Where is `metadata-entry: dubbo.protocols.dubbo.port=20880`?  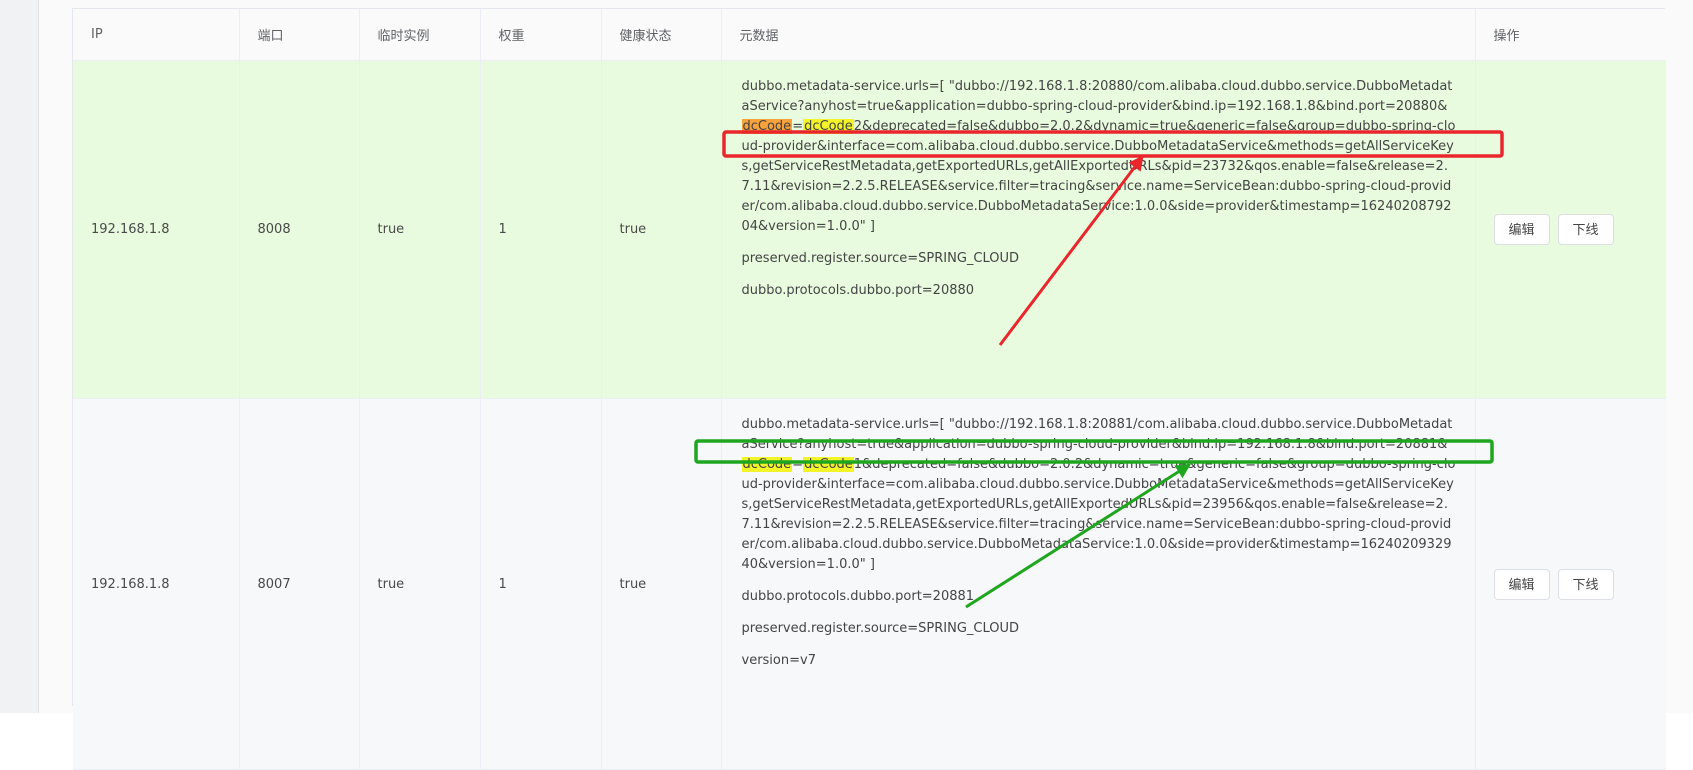
metadata-entry: dubbo.protocols.dubbo.port=20880 is located at coordinates (858, 290).